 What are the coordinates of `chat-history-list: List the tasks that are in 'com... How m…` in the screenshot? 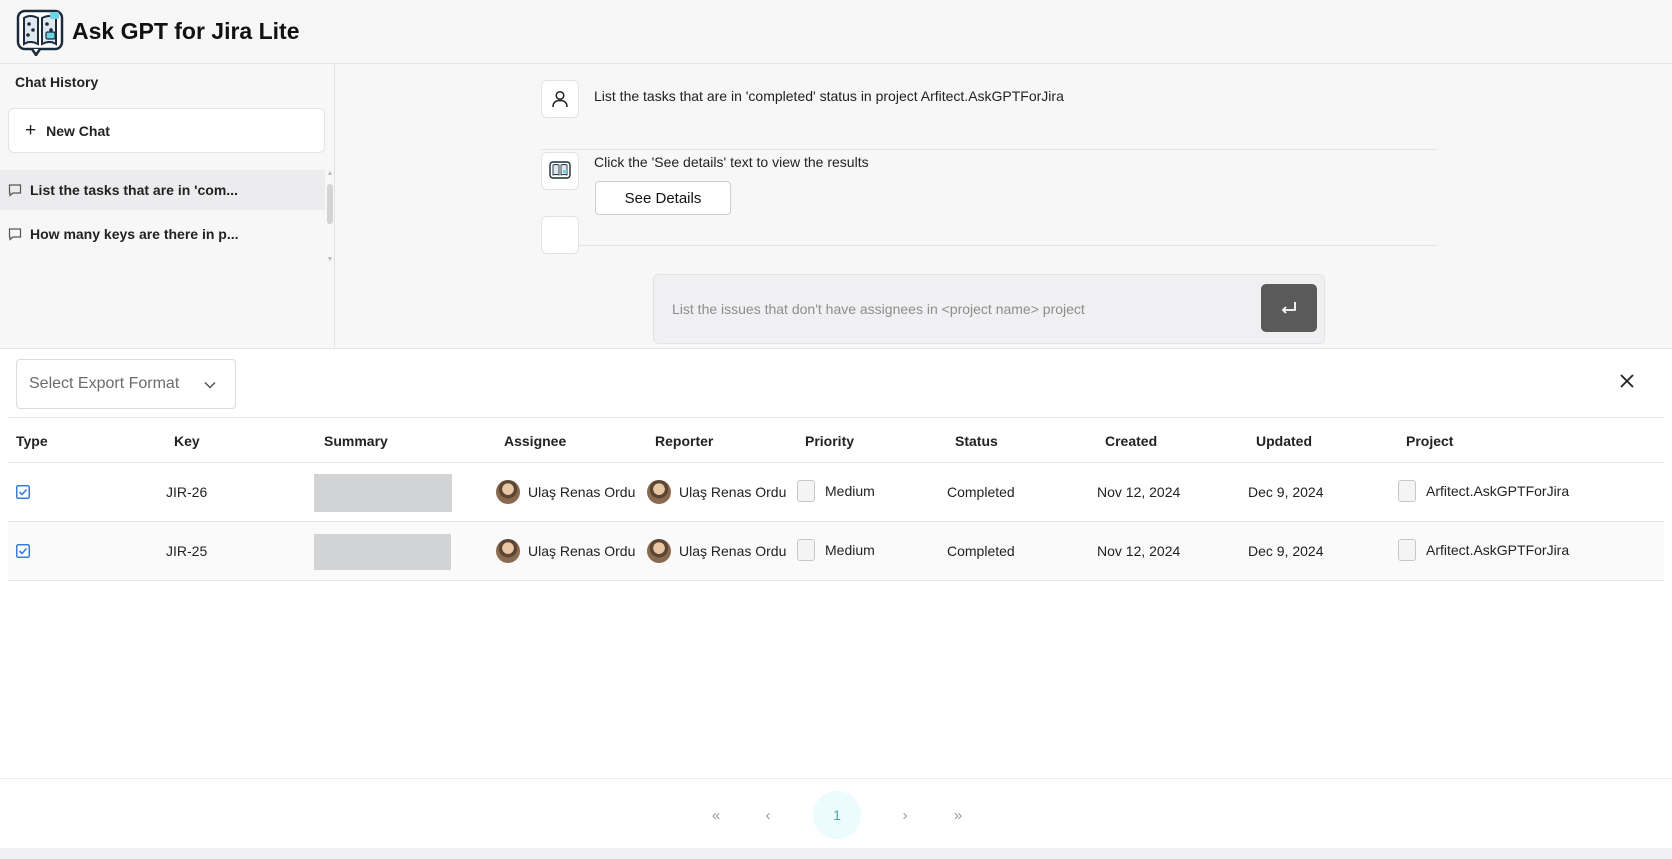 It's located at (162, 214).